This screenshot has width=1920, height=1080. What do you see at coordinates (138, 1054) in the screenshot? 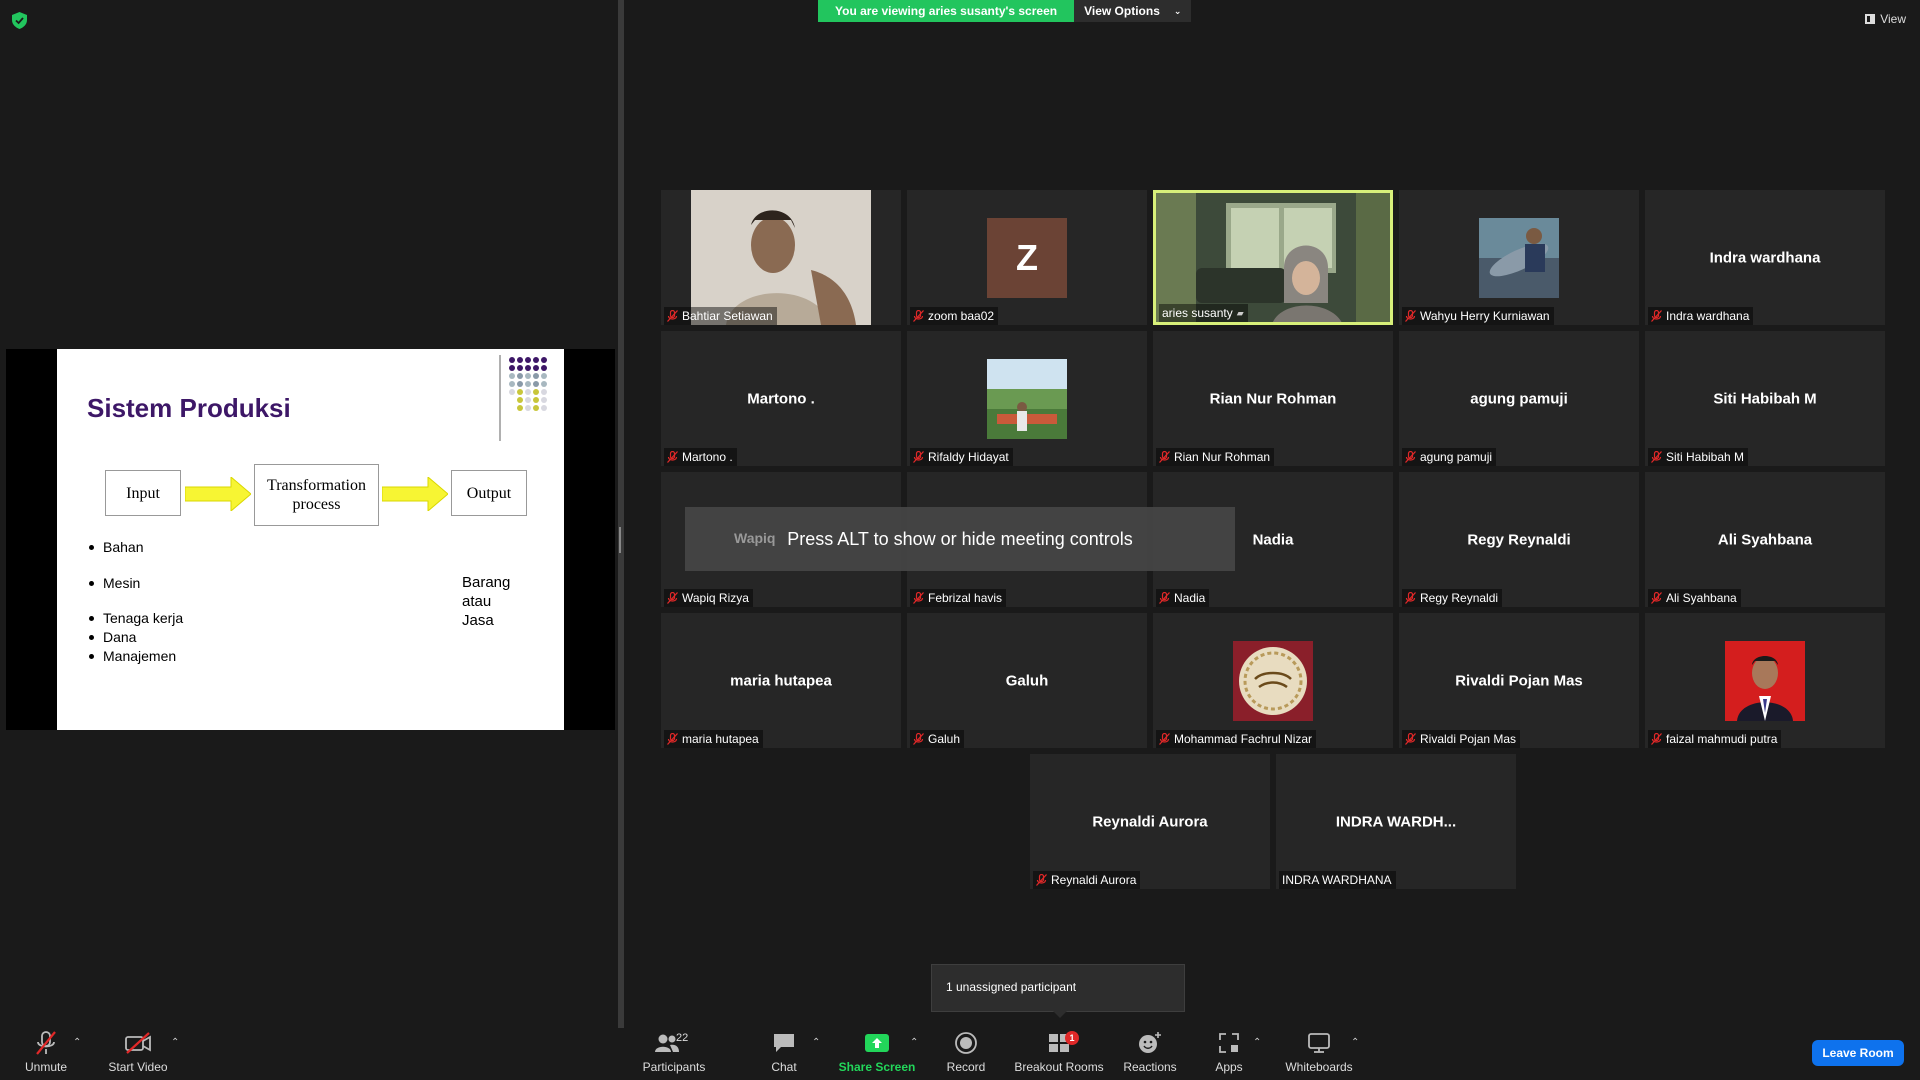
I see `start-video-button: Start Video` at bounding box center [138, 1054].